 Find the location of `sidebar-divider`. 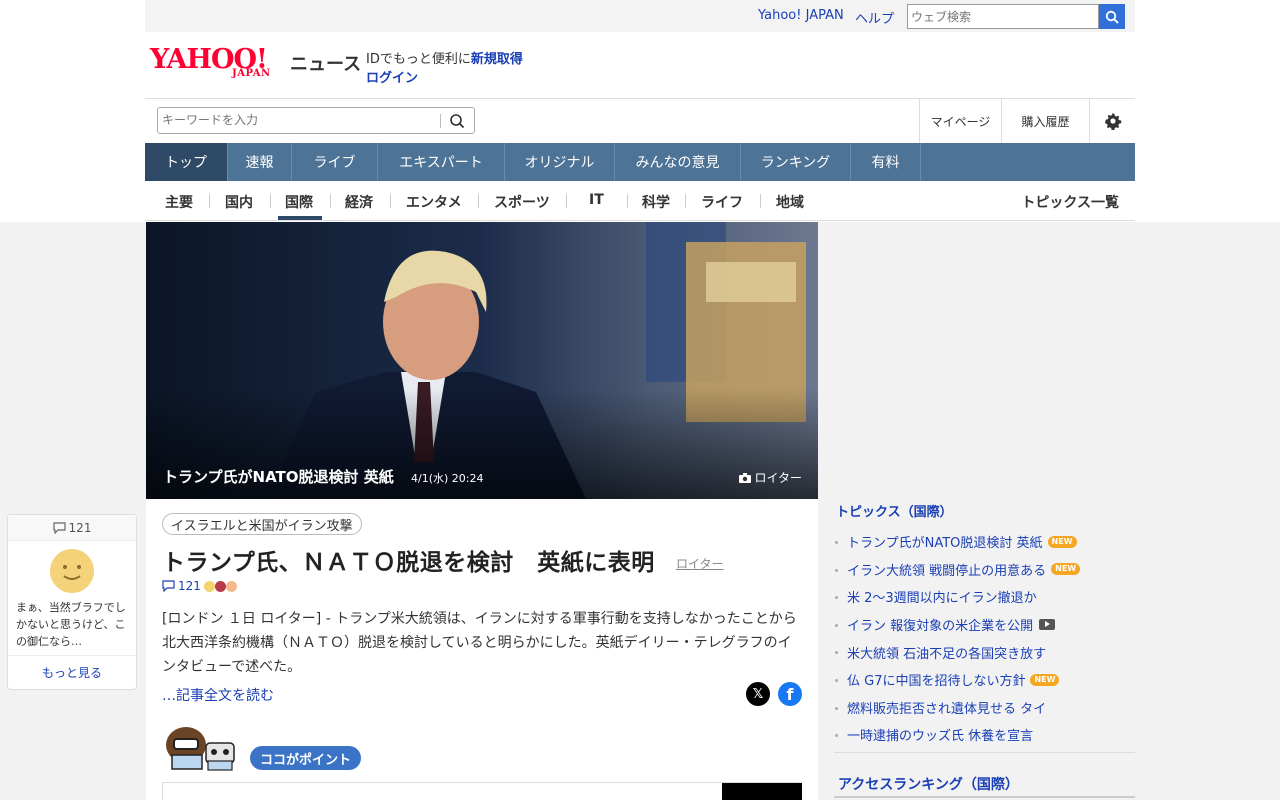

sidebar-divider is located at coordinates (984, 752).